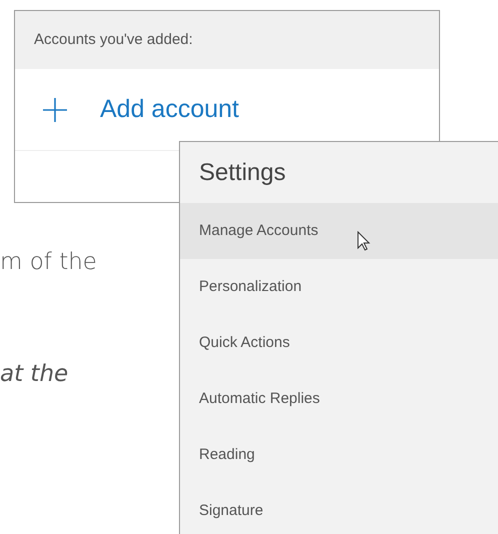  What do you see at coordinates (140, 109) in the screenshot?
I see `add-account-button: Add account` at bounding box center [140, 109].